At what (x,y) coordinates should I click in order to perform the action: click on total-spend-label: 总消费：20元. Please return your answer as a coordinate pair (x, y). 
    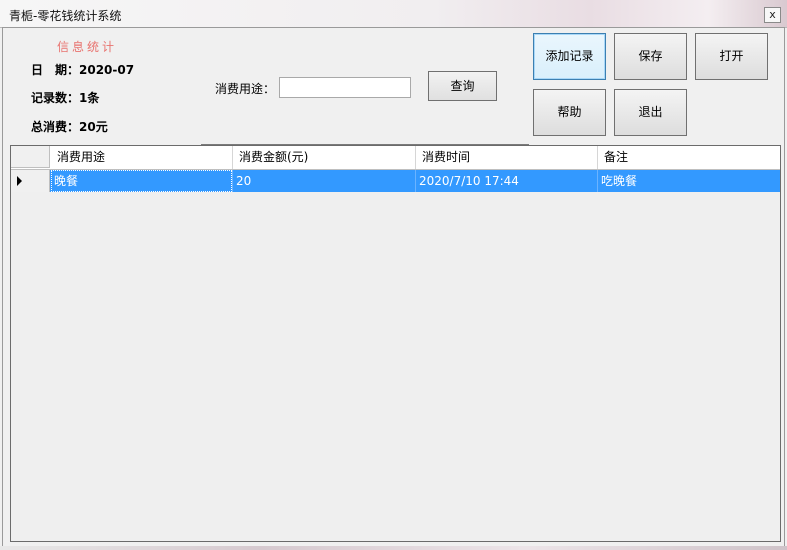
    Looking at the image, I should click on (69, 127).